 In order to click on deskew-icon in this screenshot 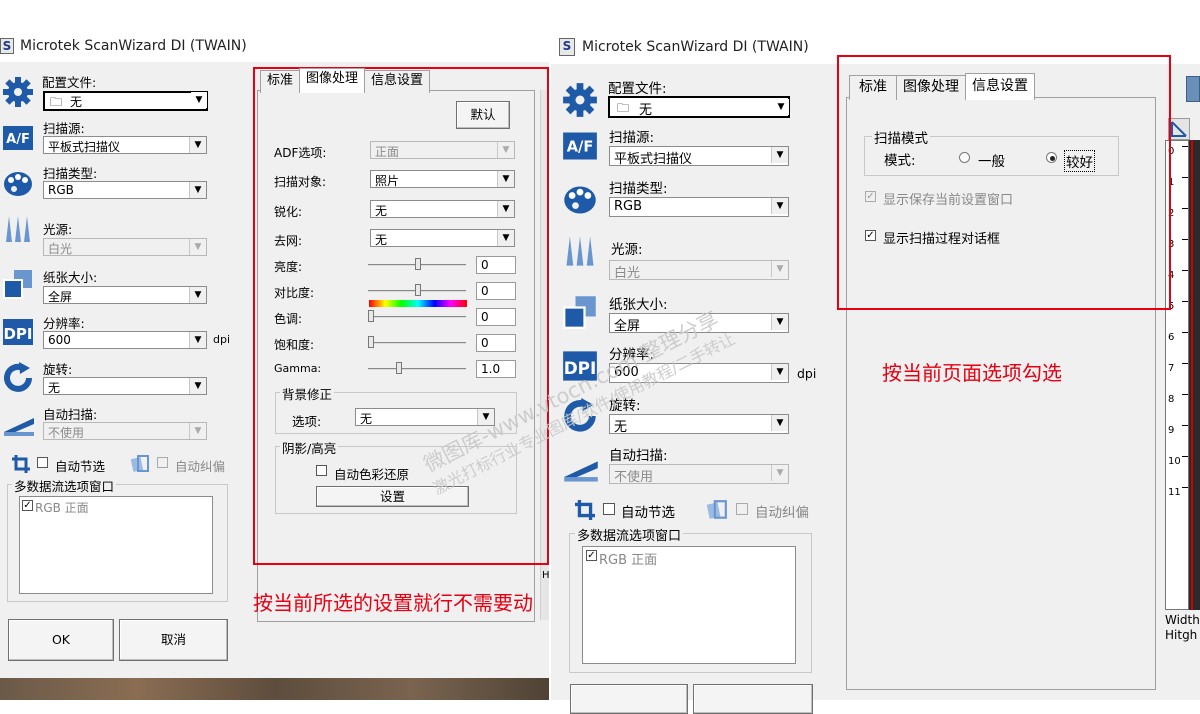, I will do `click(717, 510)`.